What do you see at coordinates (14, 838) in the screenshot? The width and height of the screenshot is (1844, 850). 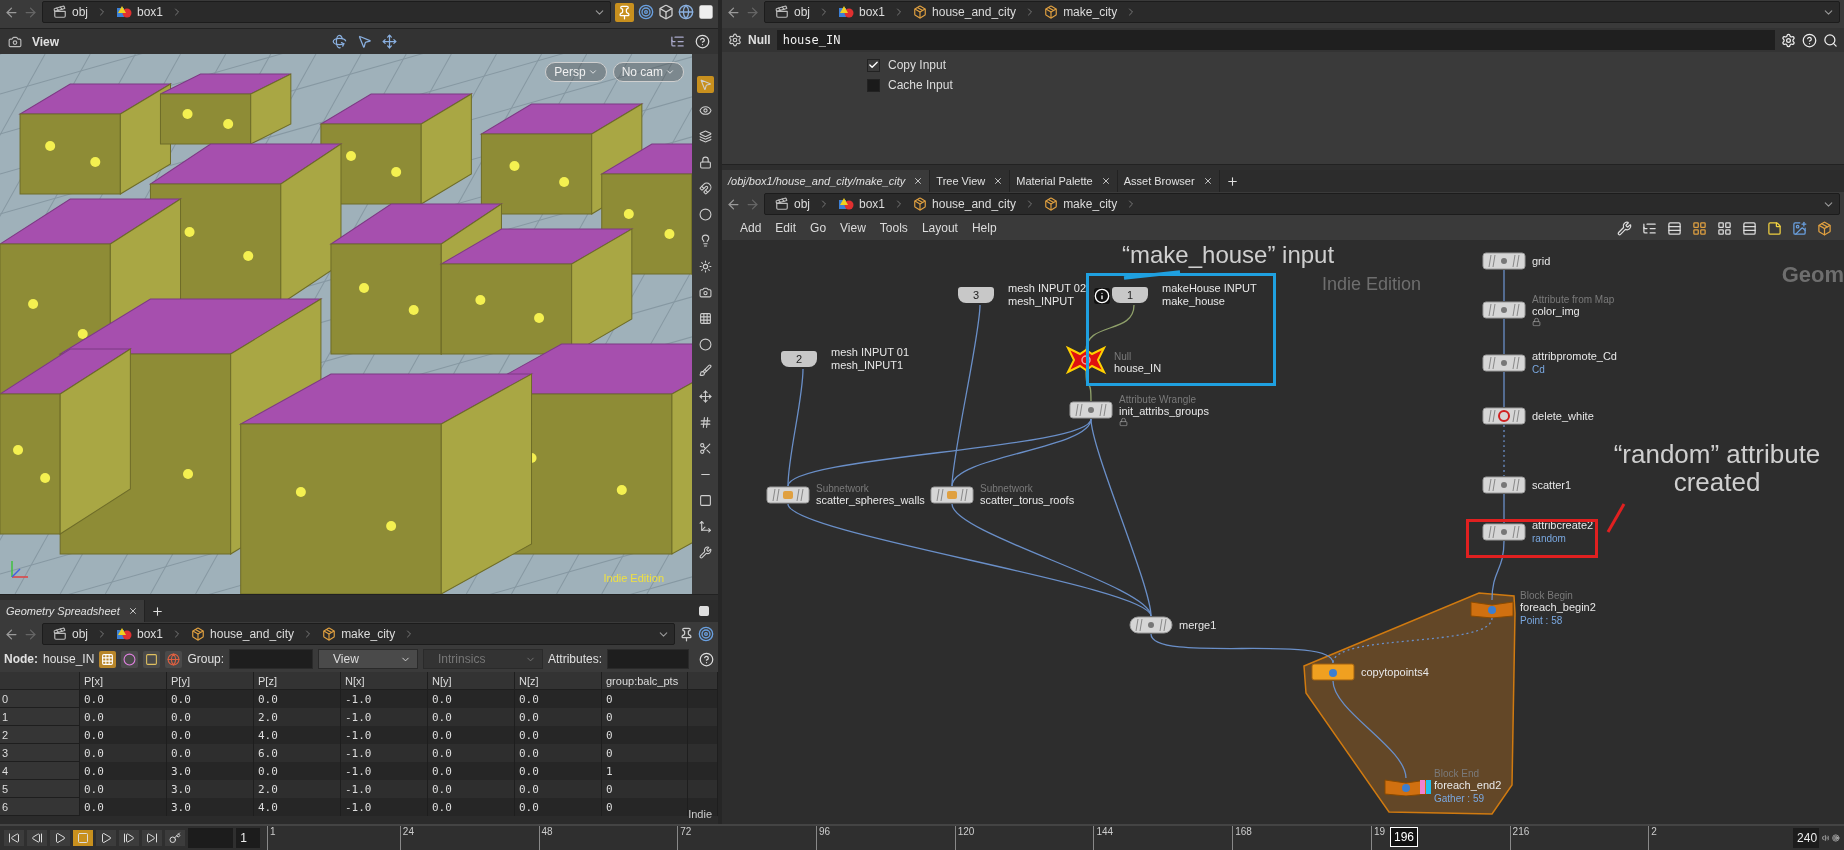 I see `skip-back-icon` at bounding box center [14, 838].